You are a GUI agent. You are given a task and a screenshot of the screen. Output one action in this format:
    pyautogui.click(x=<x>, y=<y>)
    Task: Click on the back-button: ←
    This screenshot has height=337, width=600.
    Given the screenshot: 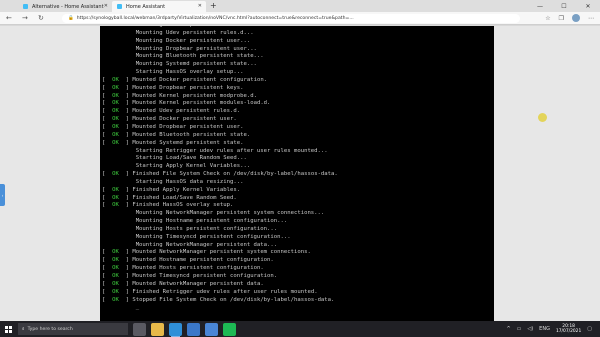 What is the action you would take?
    pyautogui.click(x=9, y=18)
    